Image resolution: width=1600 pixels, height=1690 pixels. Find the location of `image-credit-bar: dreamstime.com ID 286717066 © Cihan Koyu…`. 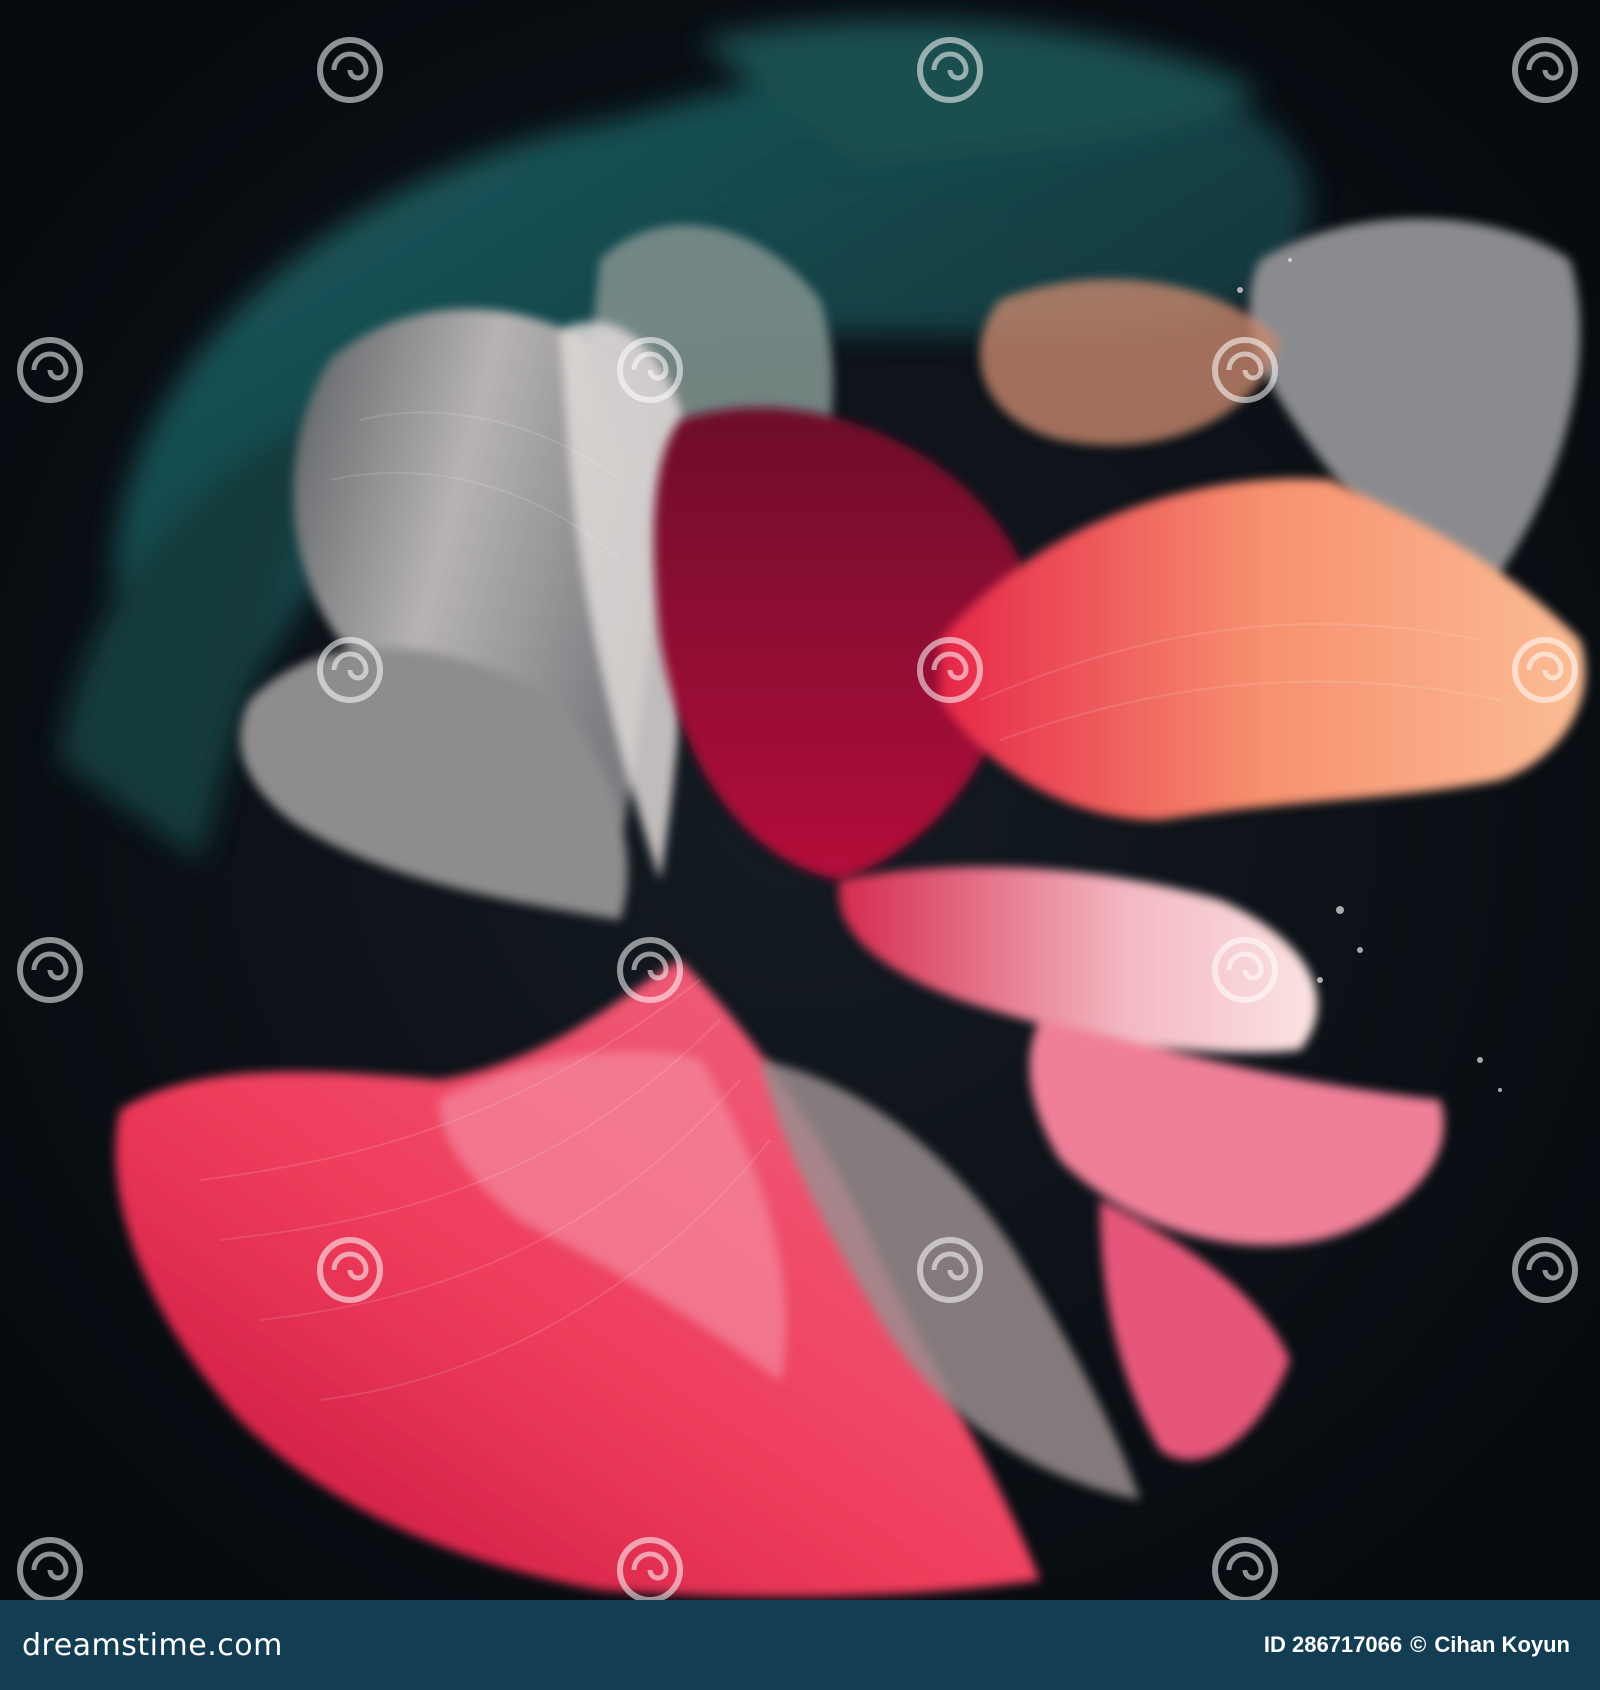

image-credit-bar: dreamstime.com ID 286717066 © Cihan Koyu… is located at coordinates (800, 1645).